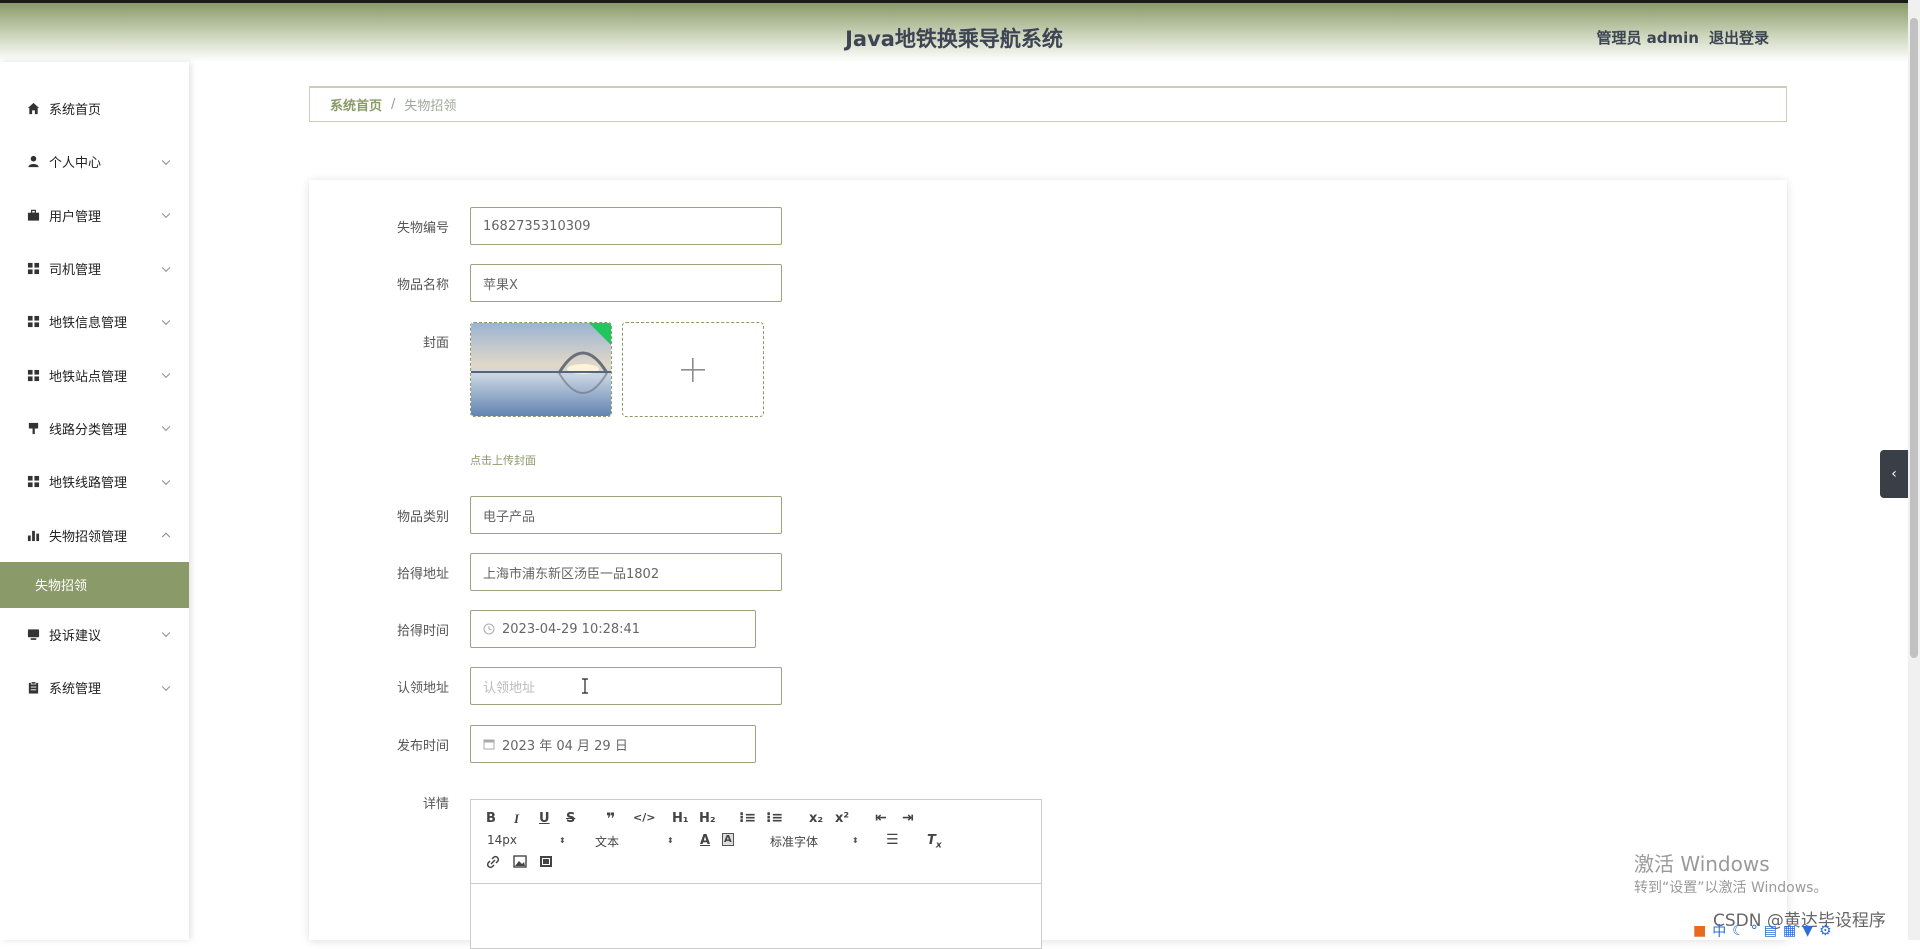 Image resolution: width=1920 pixels, height=949 pixels. What do you see at coordinates (489, 744) in the screenshot?
I see `calendar-icon` at bounding box center [489, 744].